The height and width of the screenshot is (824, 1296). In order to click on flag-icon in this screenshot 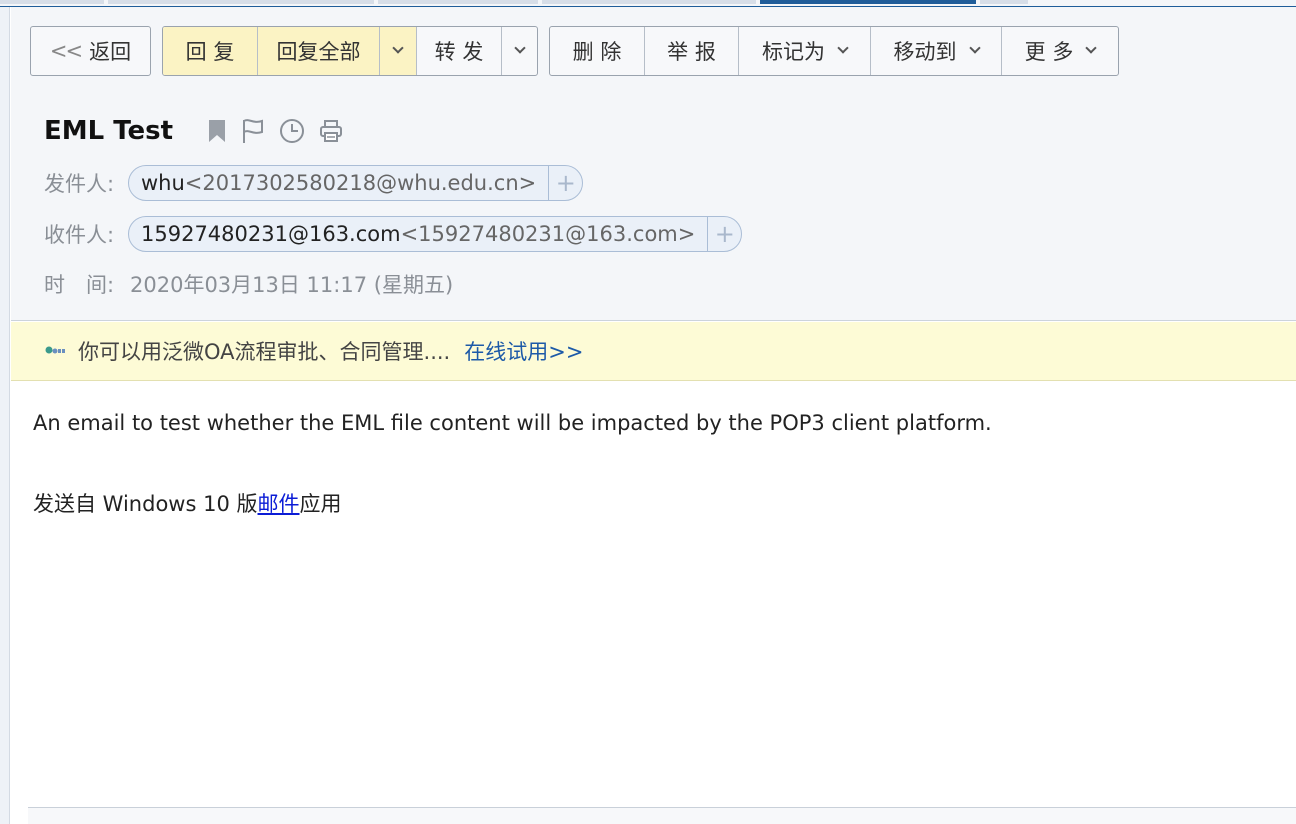, I will do `click(253, 131)`.